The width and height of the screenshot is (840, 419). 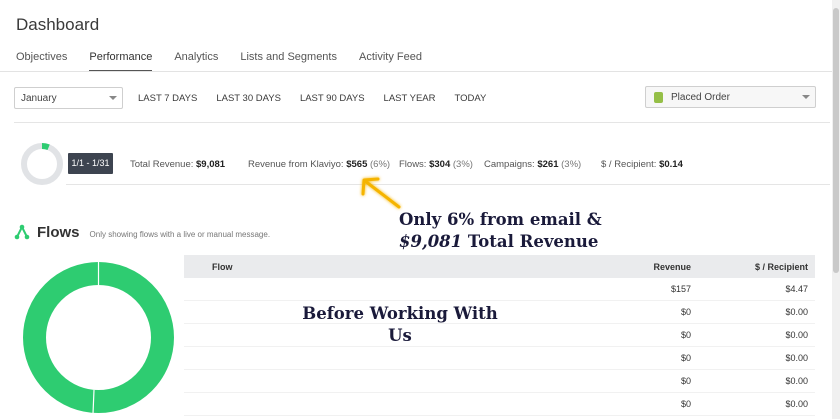 I want to click on flows-icon, so click(x=22, y=232).